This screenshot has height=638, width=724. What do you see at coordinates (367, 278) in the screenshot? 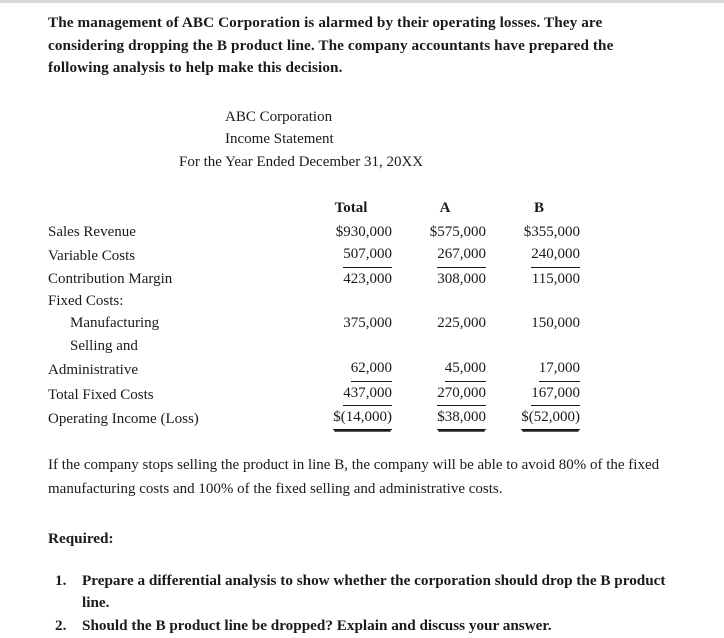
I see `cell-total: 423,000` at bounding box center [367, 278].